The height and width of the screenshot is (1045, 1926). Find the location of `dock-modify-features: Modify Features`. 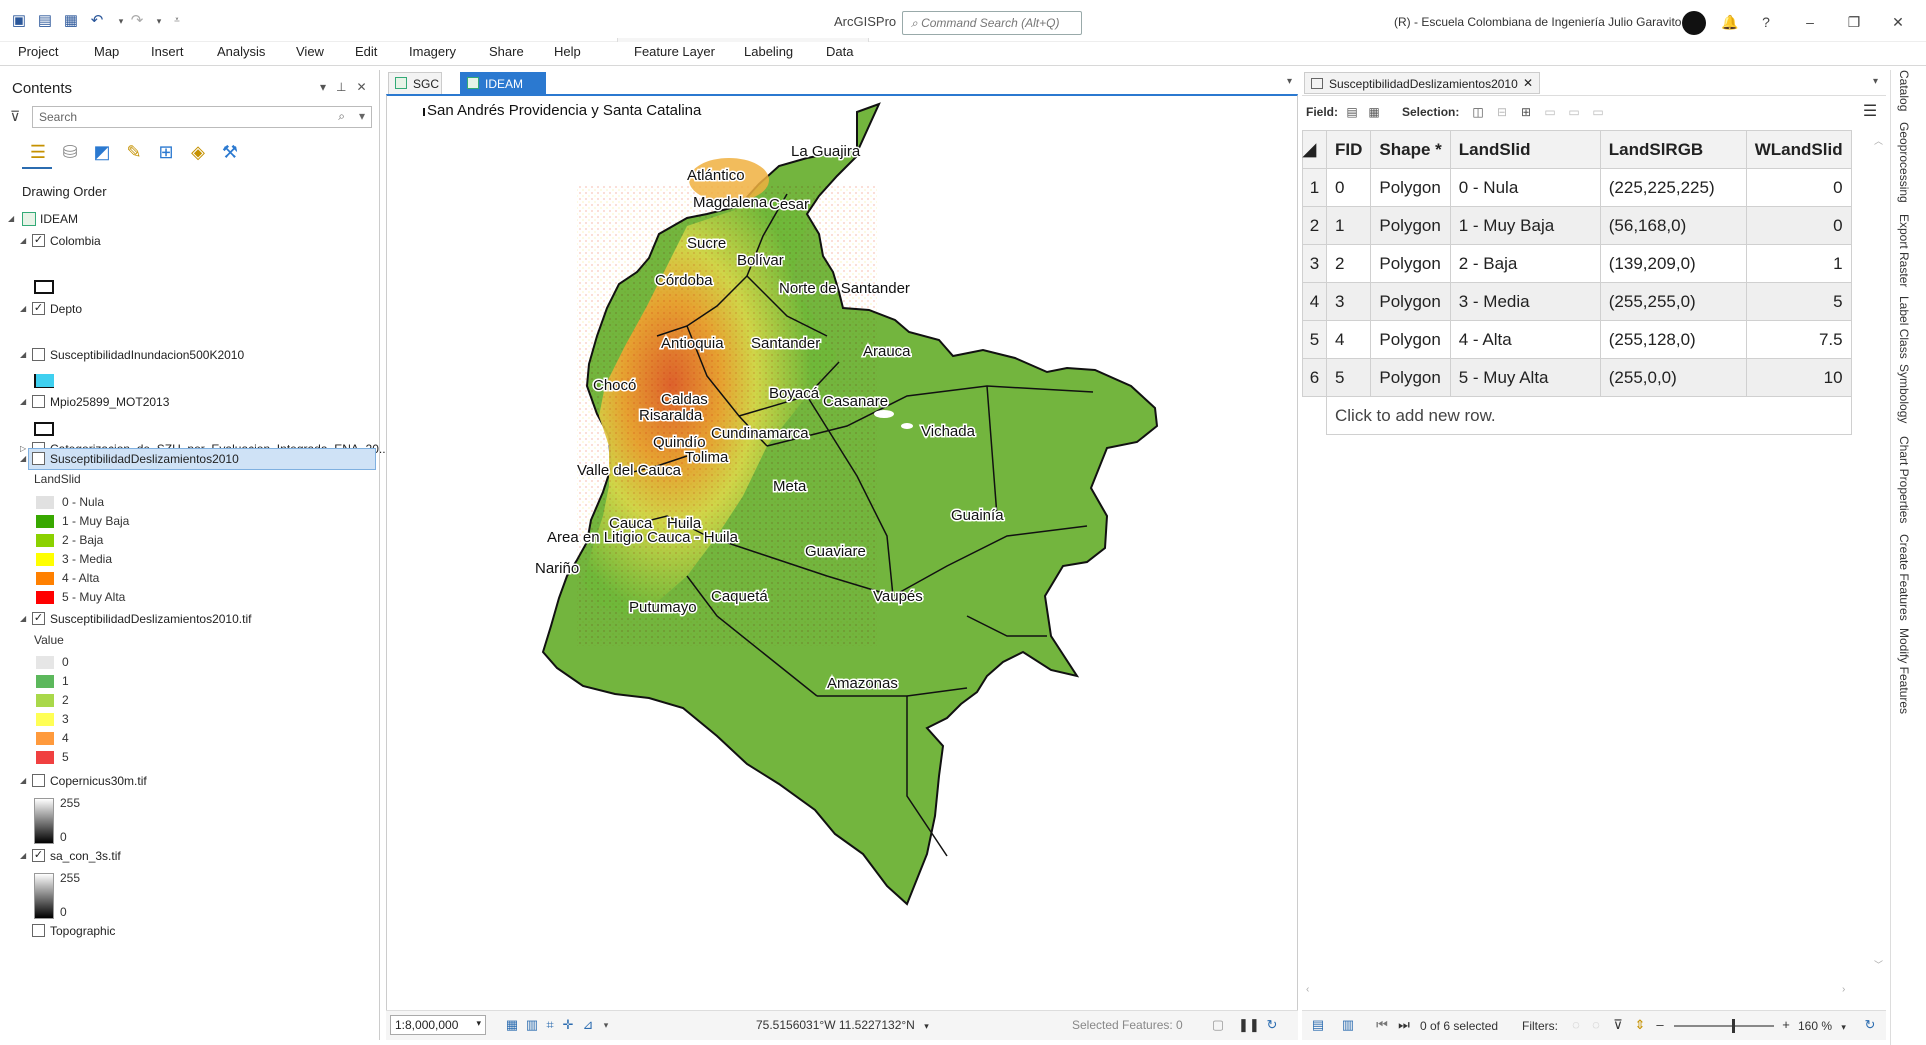

dock-modify-features: Modify Features is located at coordinates (1904, 671).